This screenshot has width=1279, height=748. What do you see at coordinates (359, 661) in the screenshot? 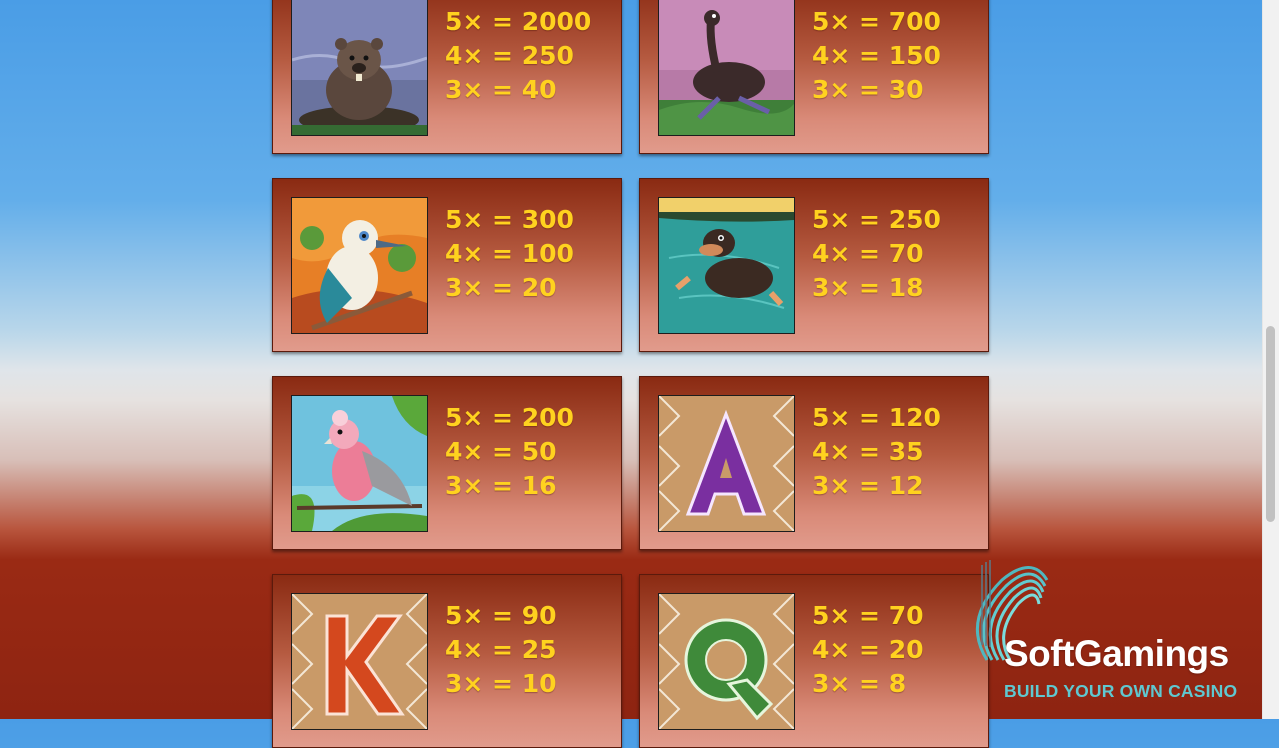
I see `letter-k-icon` at bounding box center [359, 661].